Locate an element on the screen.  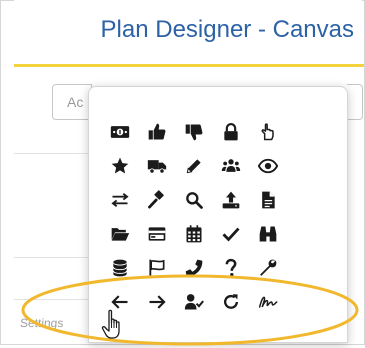
arrow-right-icon is located at coordinates (156, 302).